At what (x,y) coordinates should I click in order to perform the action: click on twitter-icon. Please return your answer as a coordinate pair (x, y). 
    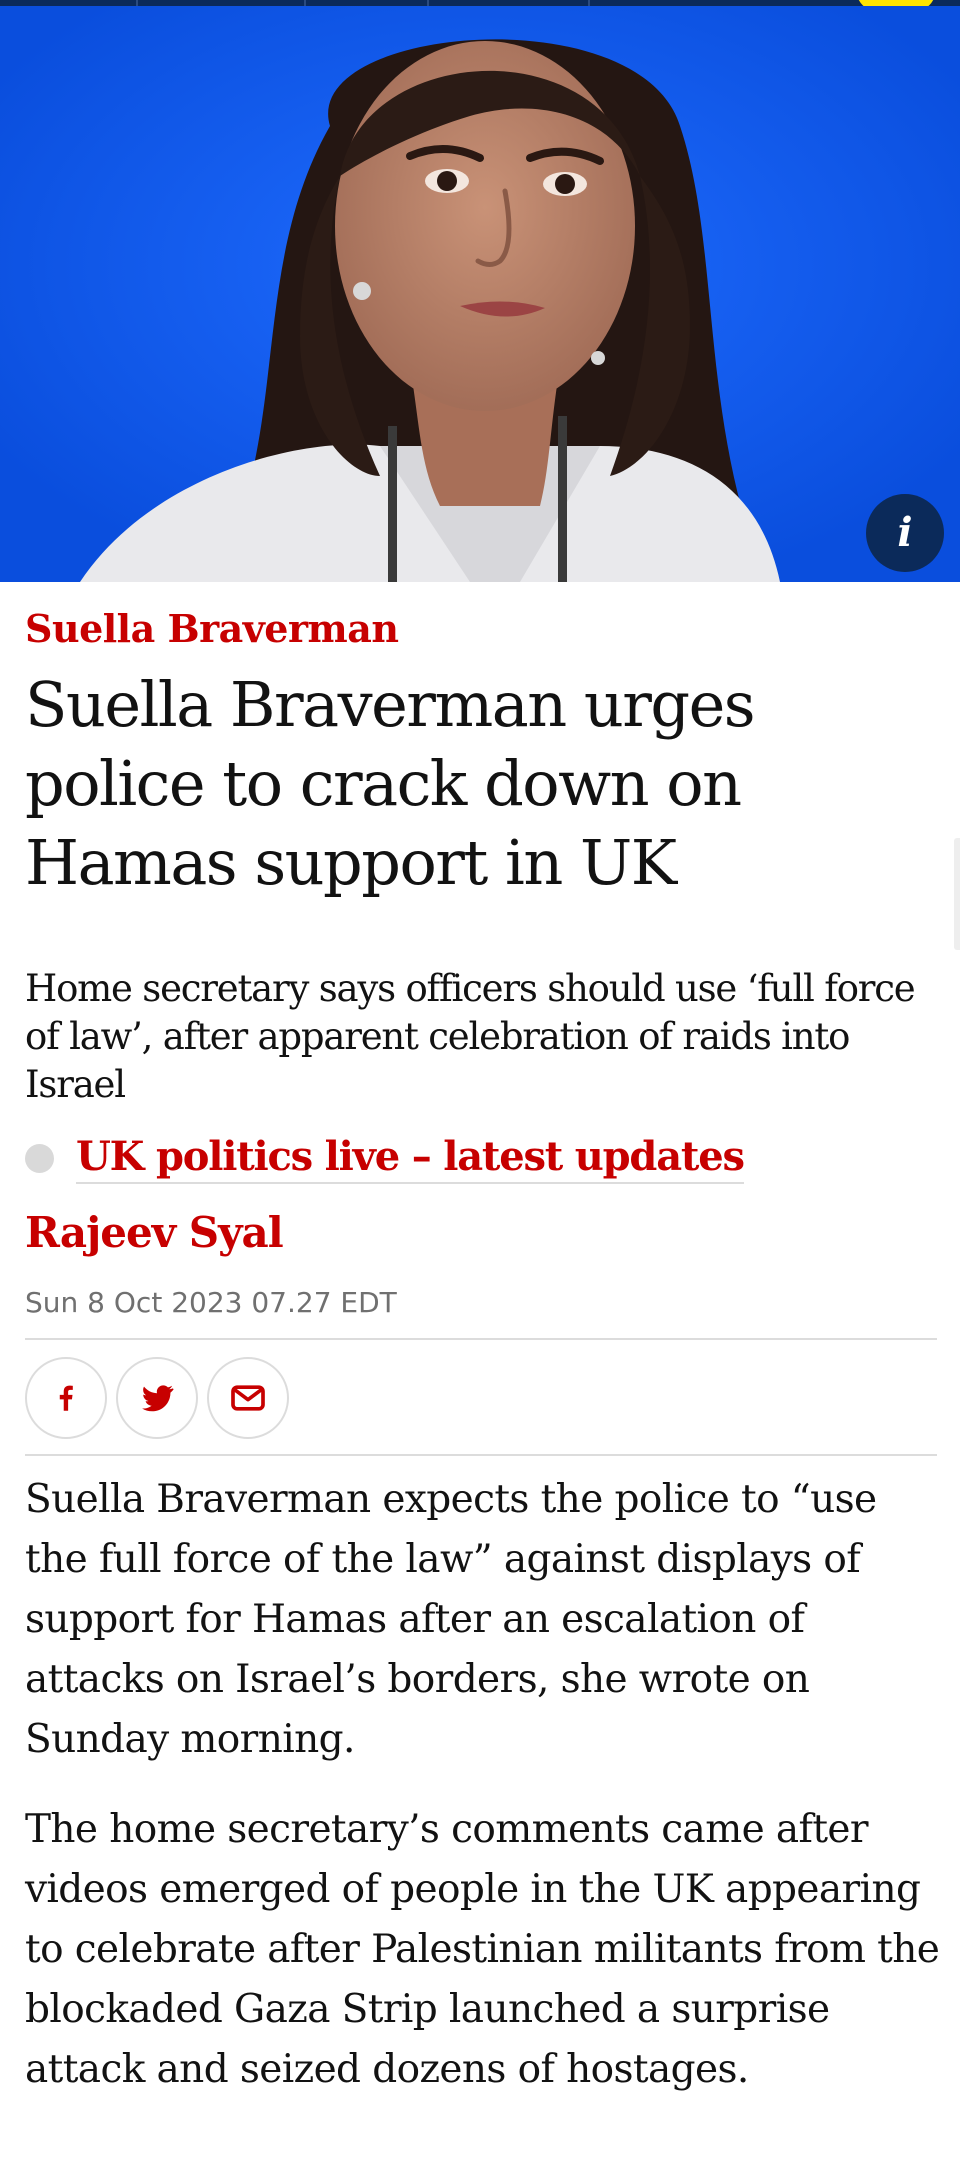
    Looking at the image, I should click on (158, 1398).